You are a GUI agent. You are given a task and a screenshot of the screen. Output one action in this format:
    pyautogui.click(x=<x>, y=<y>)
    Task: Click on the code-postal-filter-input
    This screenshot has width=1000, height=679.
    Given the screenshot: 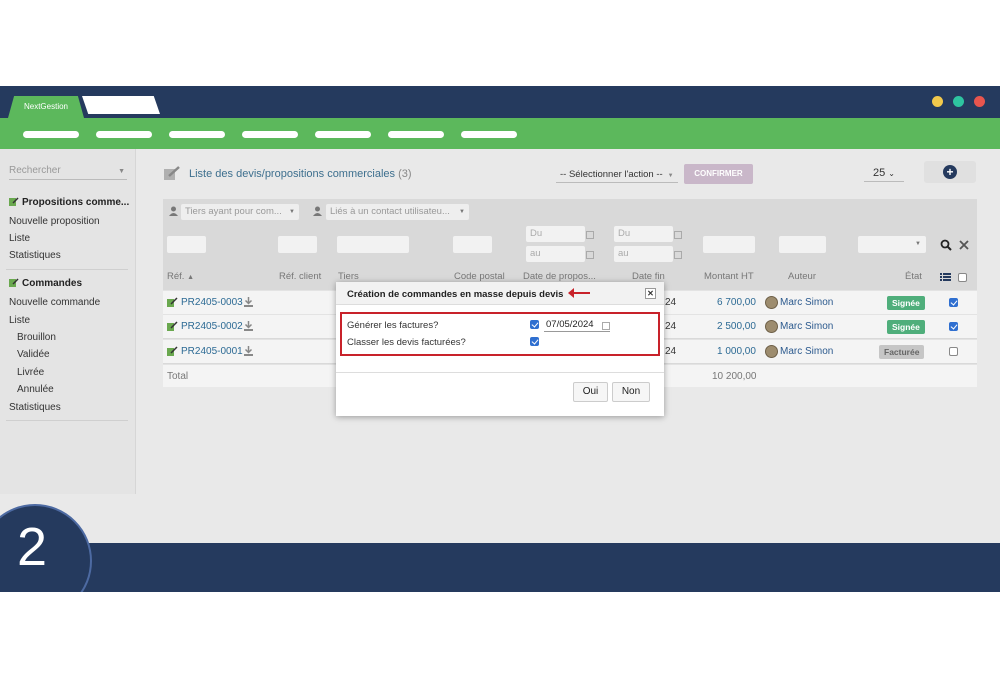 What is the action you would take?
    pyautogui.click(x=472, y=244)
    